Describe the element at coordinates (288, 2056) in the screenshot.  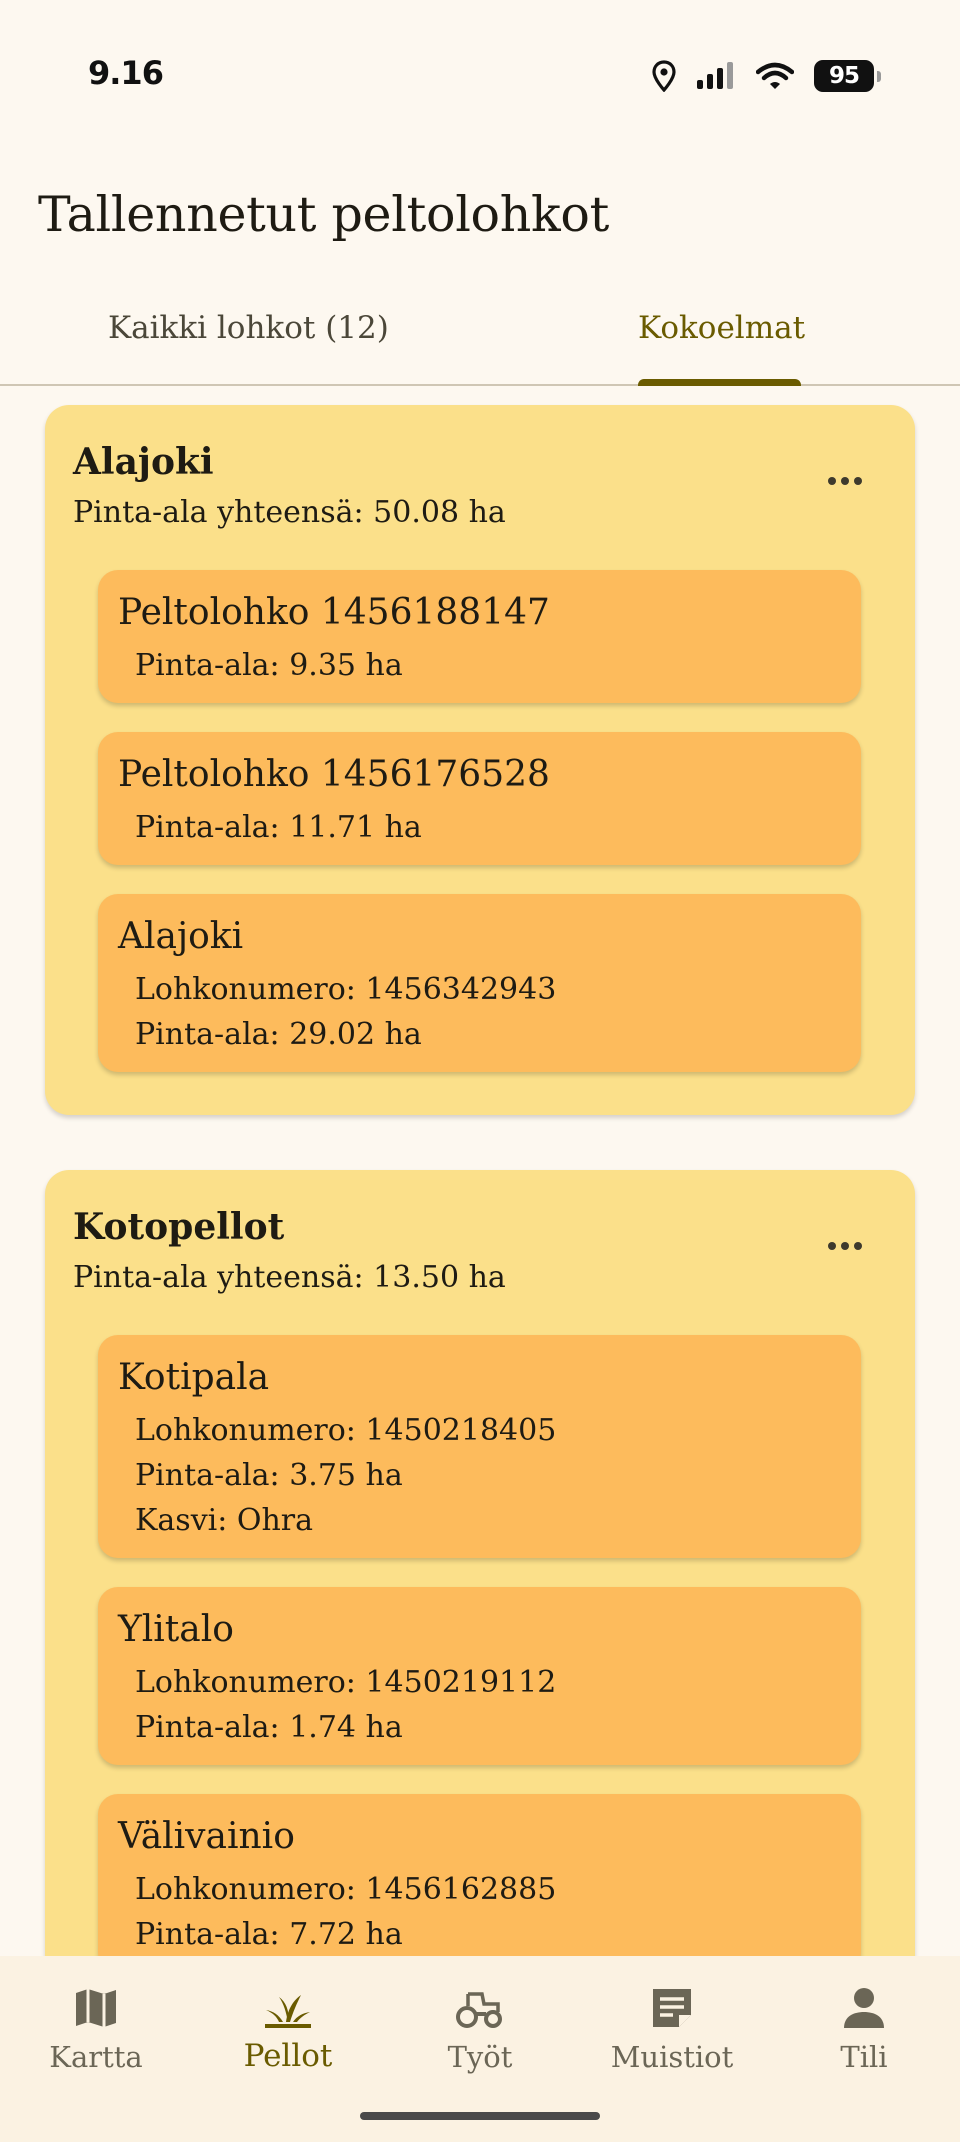
I see `nav-label: Pellot` at that location.